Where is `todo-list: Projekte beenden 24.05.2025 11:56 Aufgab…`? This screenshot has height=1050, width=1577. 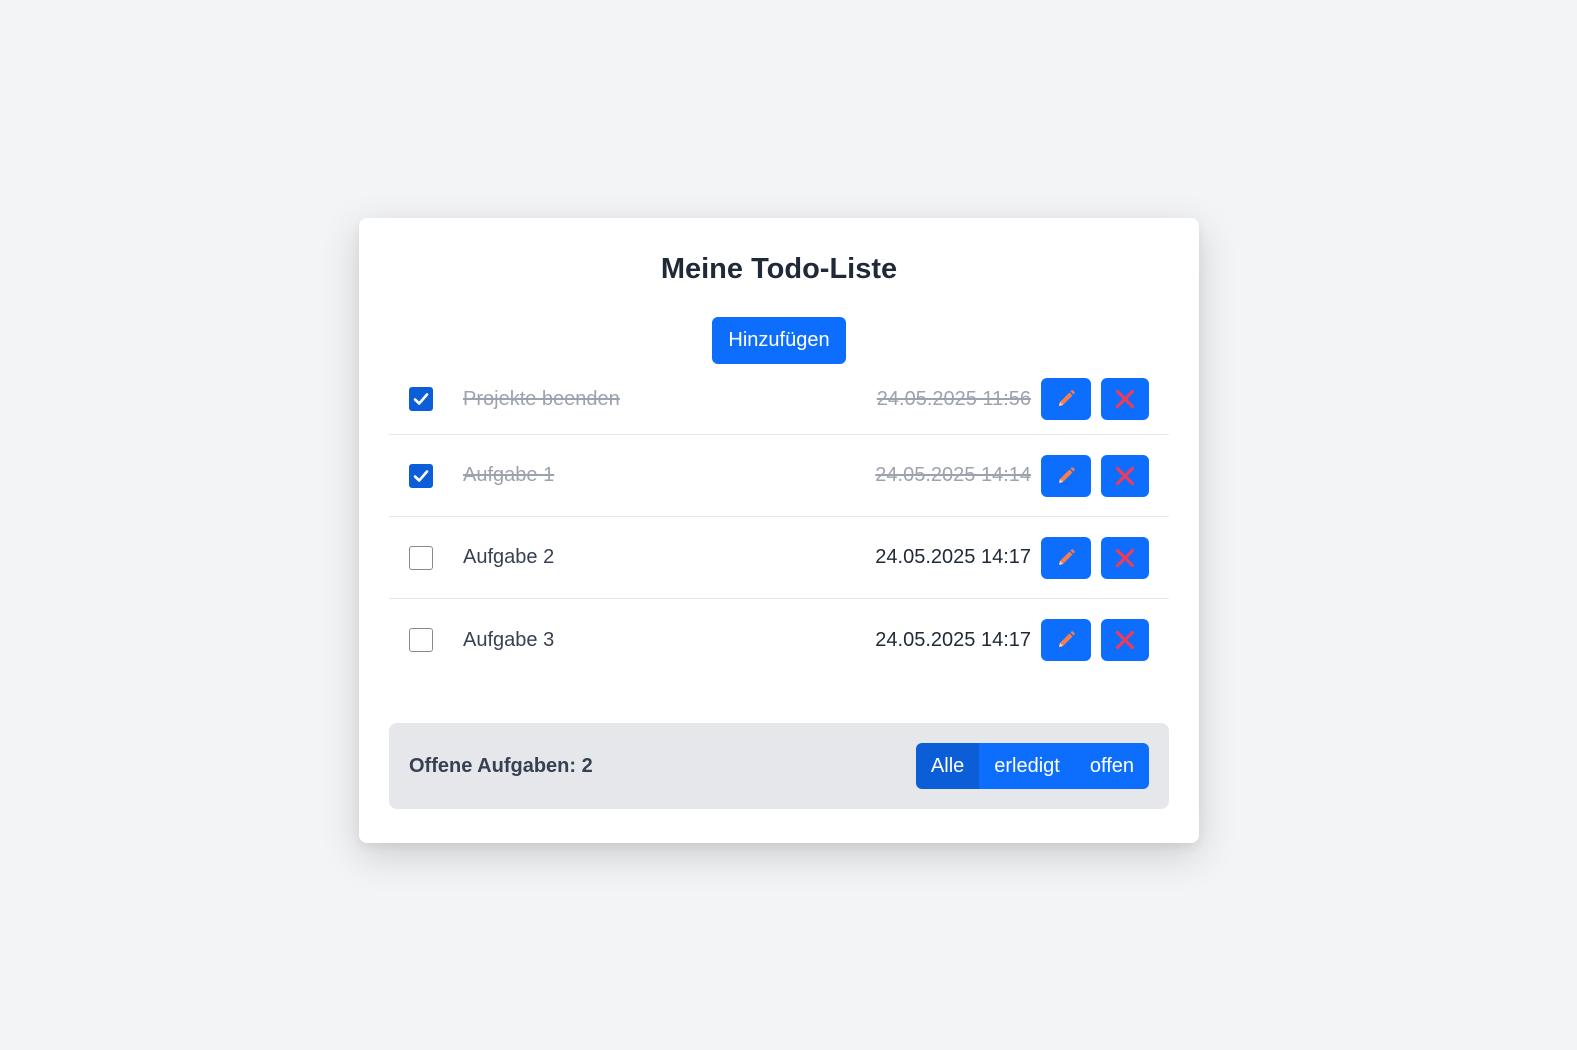
todo-list: Projekte beenden 24.05.2025 11:56 Aufgab… is located at coordinates (779, 522).